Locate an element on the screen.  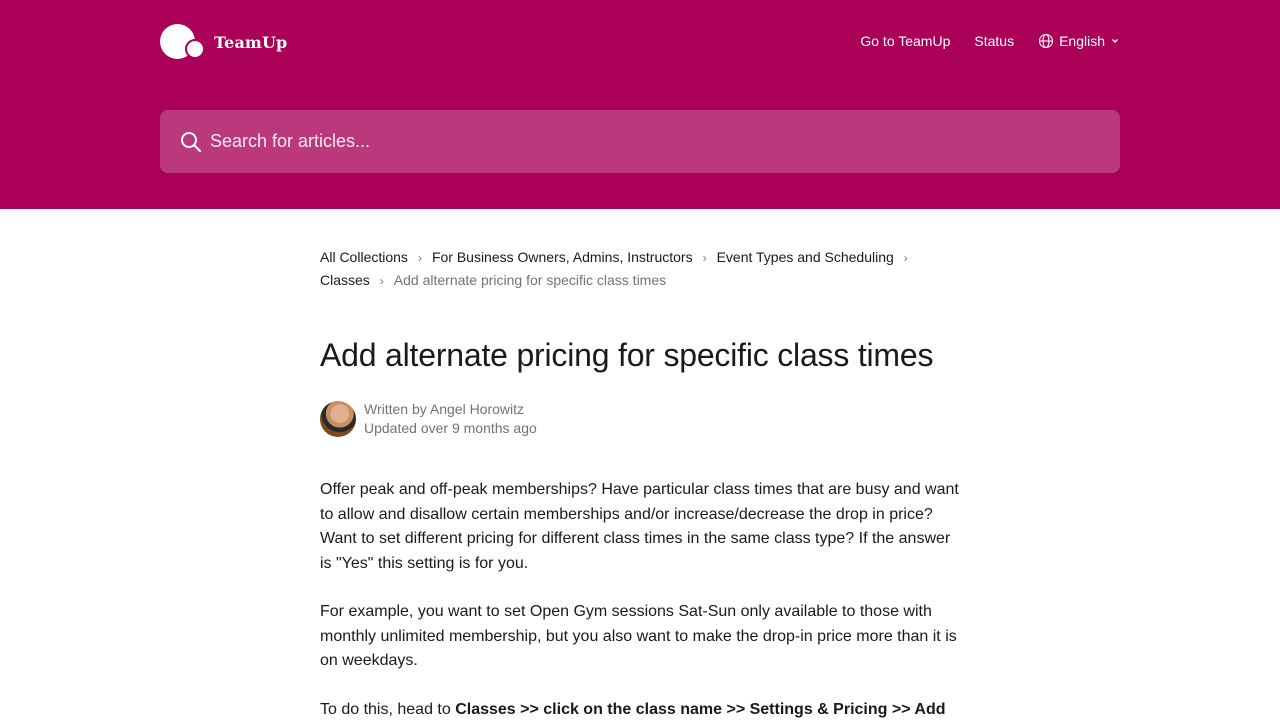
chevron-down-icon is located at coordinates (1115, 41).